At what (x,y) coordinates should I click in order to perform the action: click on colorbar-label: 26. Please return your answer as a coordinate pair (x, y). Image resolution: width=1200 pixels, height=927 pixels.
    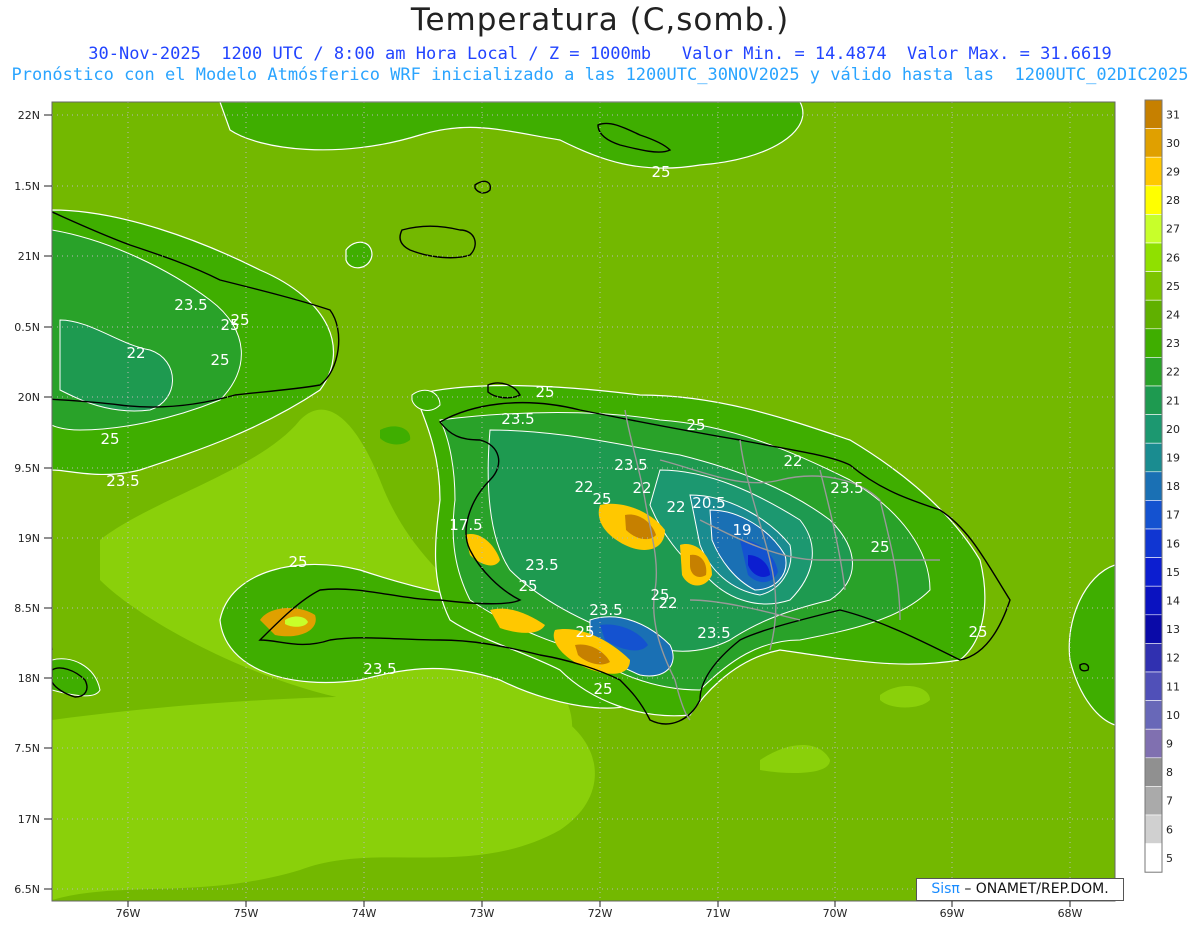
    Looking at the image, I should click on (1173, 257).